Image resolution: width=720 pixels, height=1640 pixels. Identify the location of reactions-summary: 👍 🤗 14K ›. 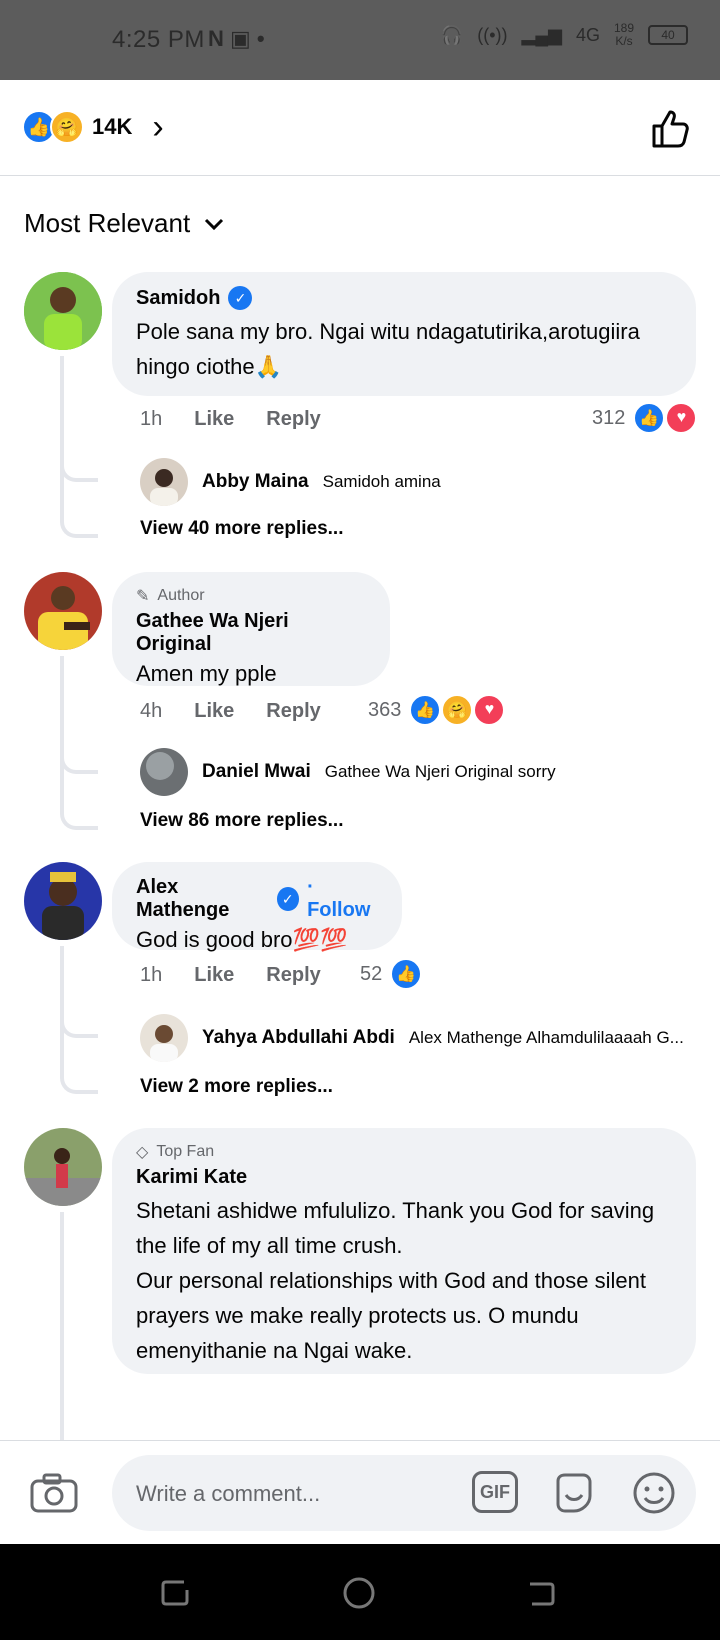
(93, 127).